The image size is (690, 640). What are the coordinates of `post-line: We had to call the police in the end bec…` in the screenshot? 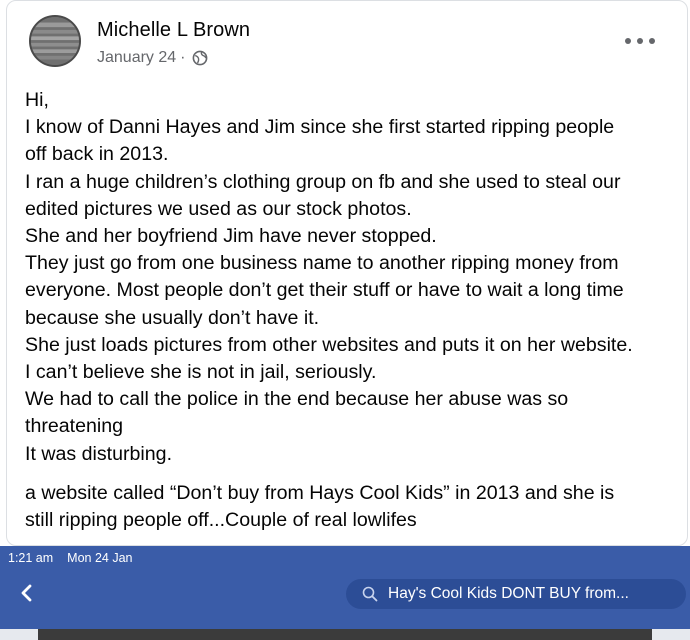 It's located at (297, 399).